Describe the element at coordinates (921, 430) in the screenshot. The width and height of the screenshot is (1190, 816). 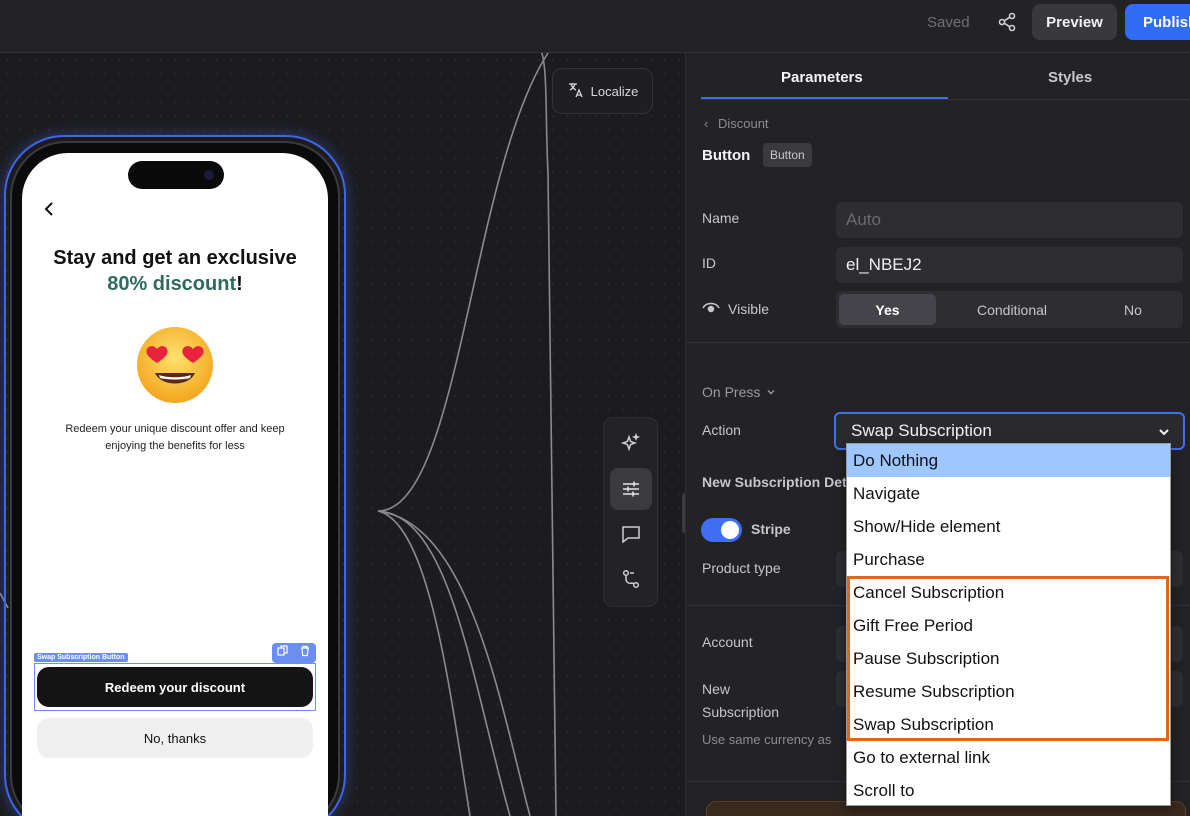
I see `action-select-value: Swap Subscription` at that location.